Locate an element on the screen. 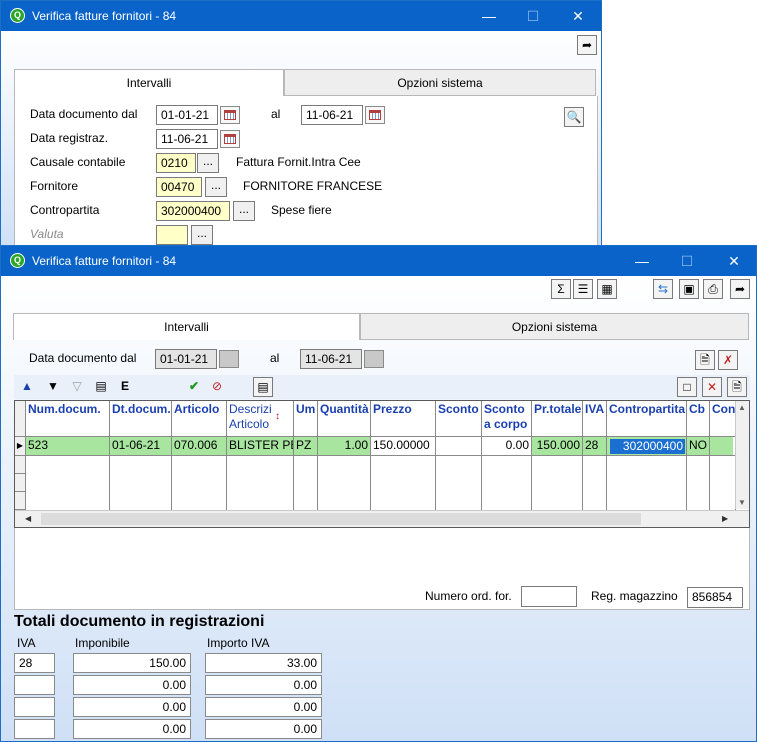 The image size is (757, 742). cell-descrizione: BLISTER PE is located at coordinates (260, 446).